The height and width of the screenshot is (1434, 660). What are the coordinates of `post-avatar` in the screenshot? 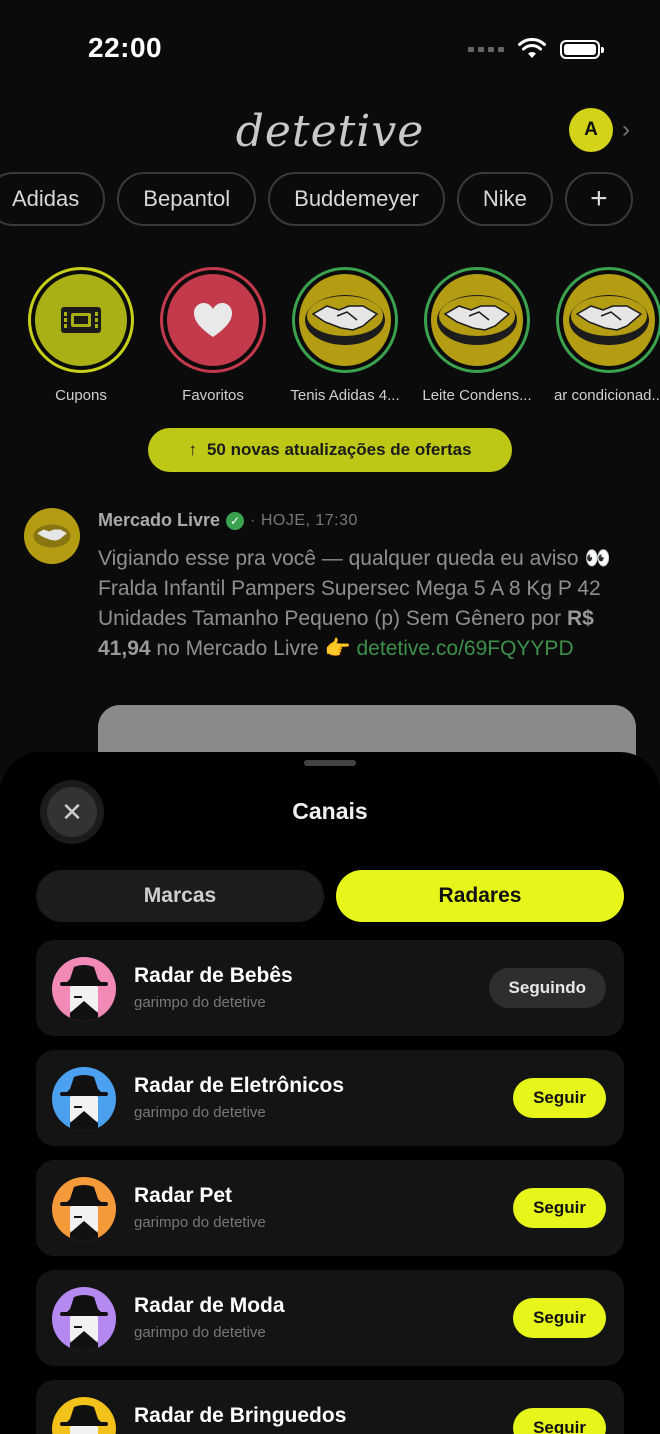 It's located at (52, 536).